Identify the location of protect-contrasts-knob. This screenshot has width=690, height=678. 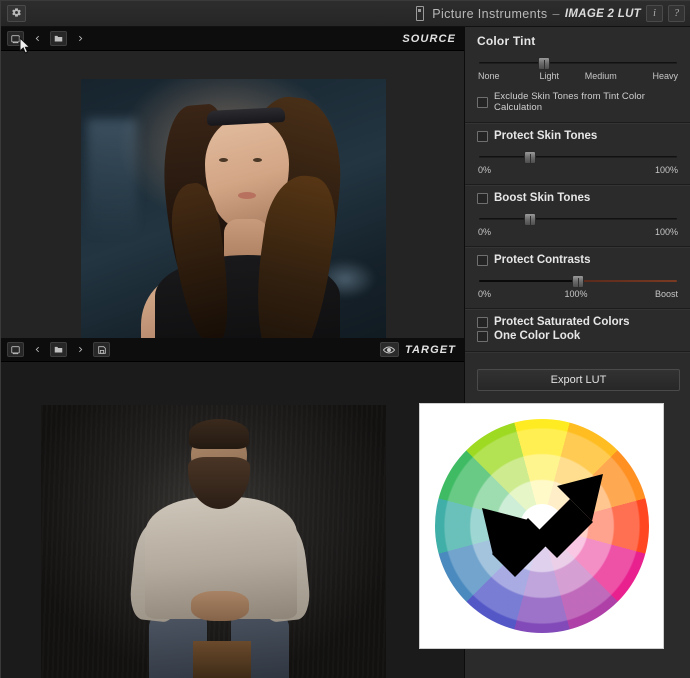
(578, 281).